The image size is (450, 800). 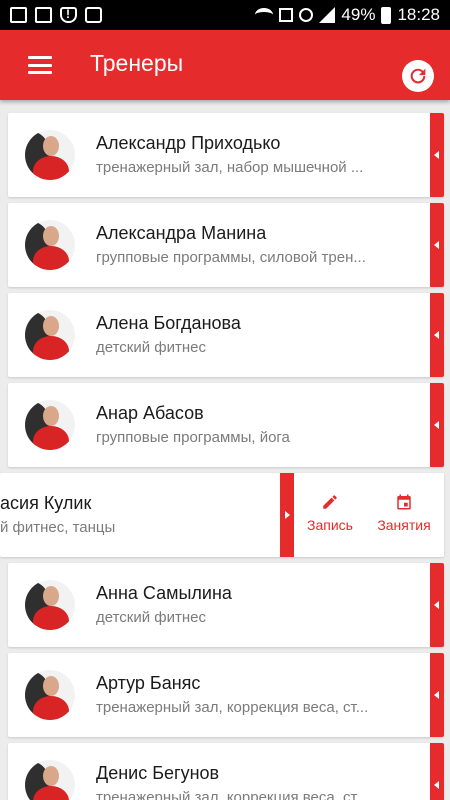 What do you see at coordinates (330, 525) in the screenshot?
I see `book-label: Запись` at bounding box center [330, 525].